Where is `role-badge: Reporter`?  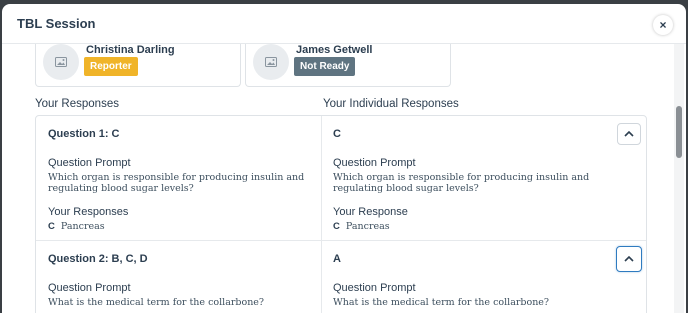
role-badge: Reporter is located at coordinates (111, 66).